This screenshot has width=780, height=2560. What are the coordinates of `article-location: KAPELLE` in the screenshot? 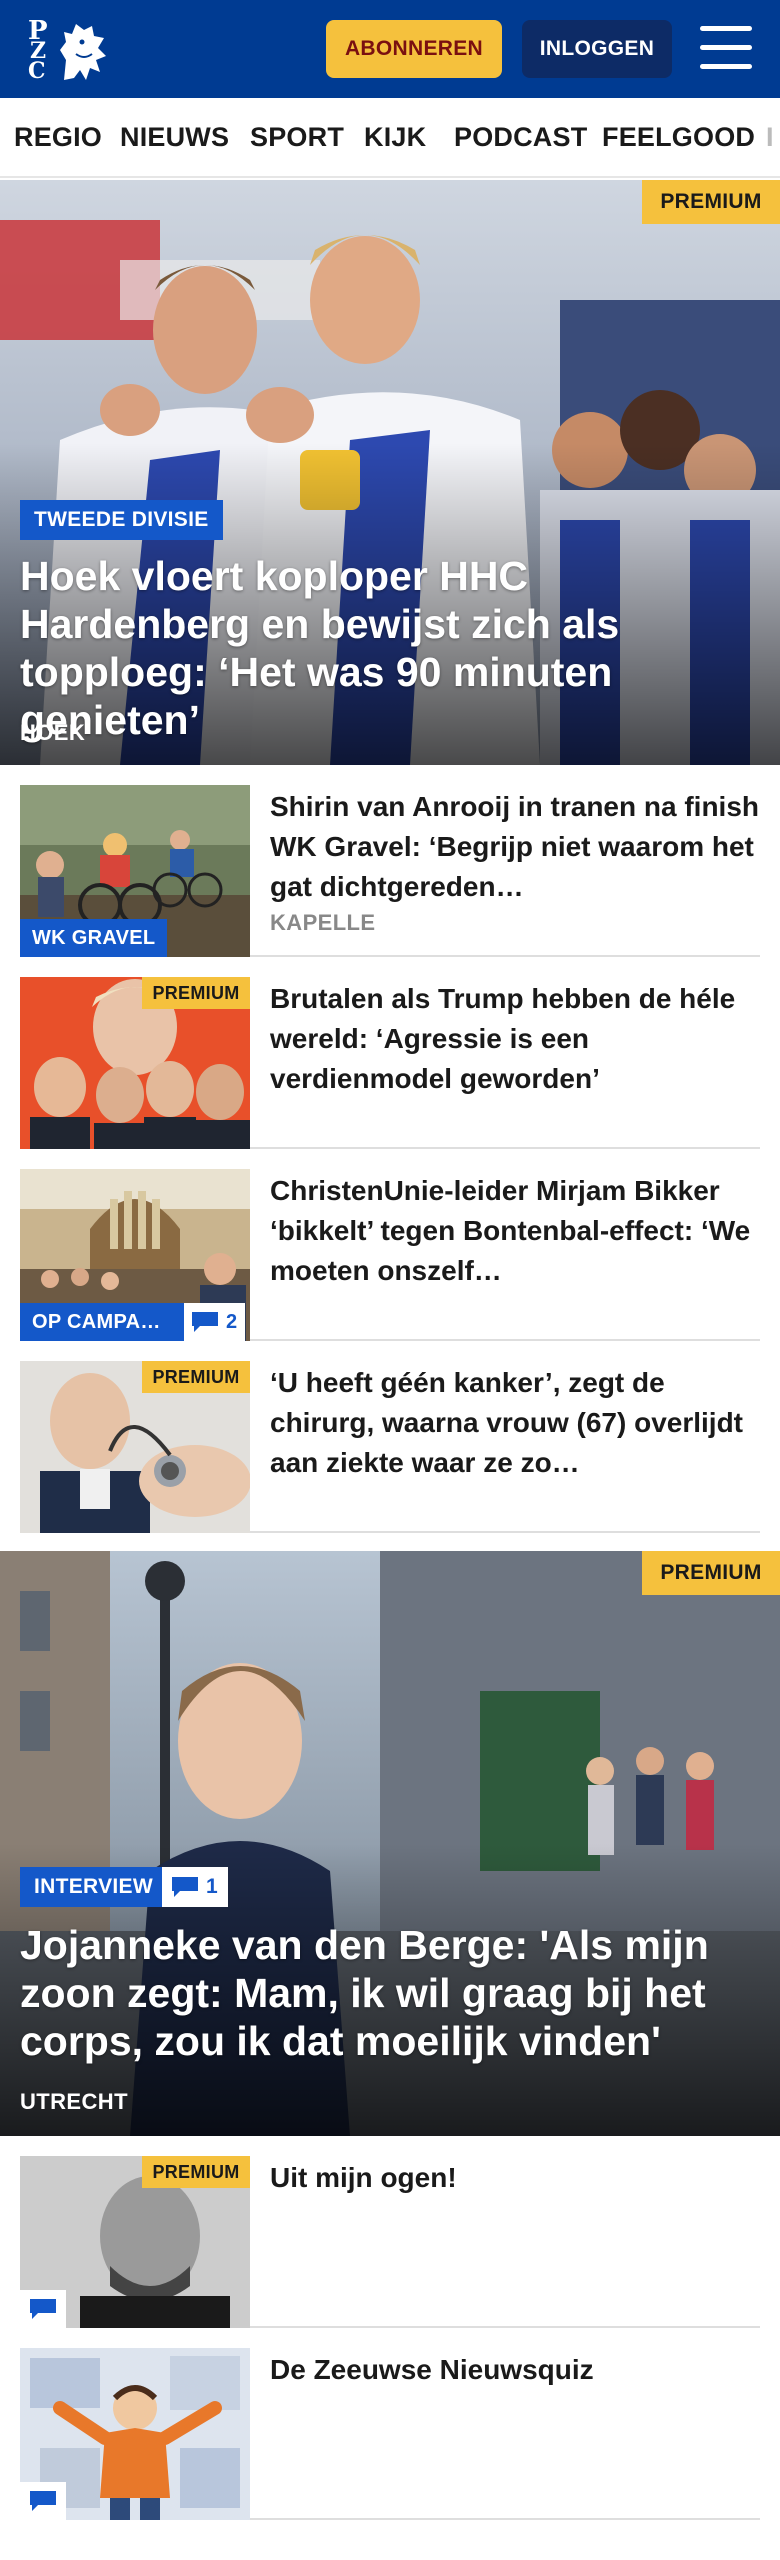 It's located at (323, 922).